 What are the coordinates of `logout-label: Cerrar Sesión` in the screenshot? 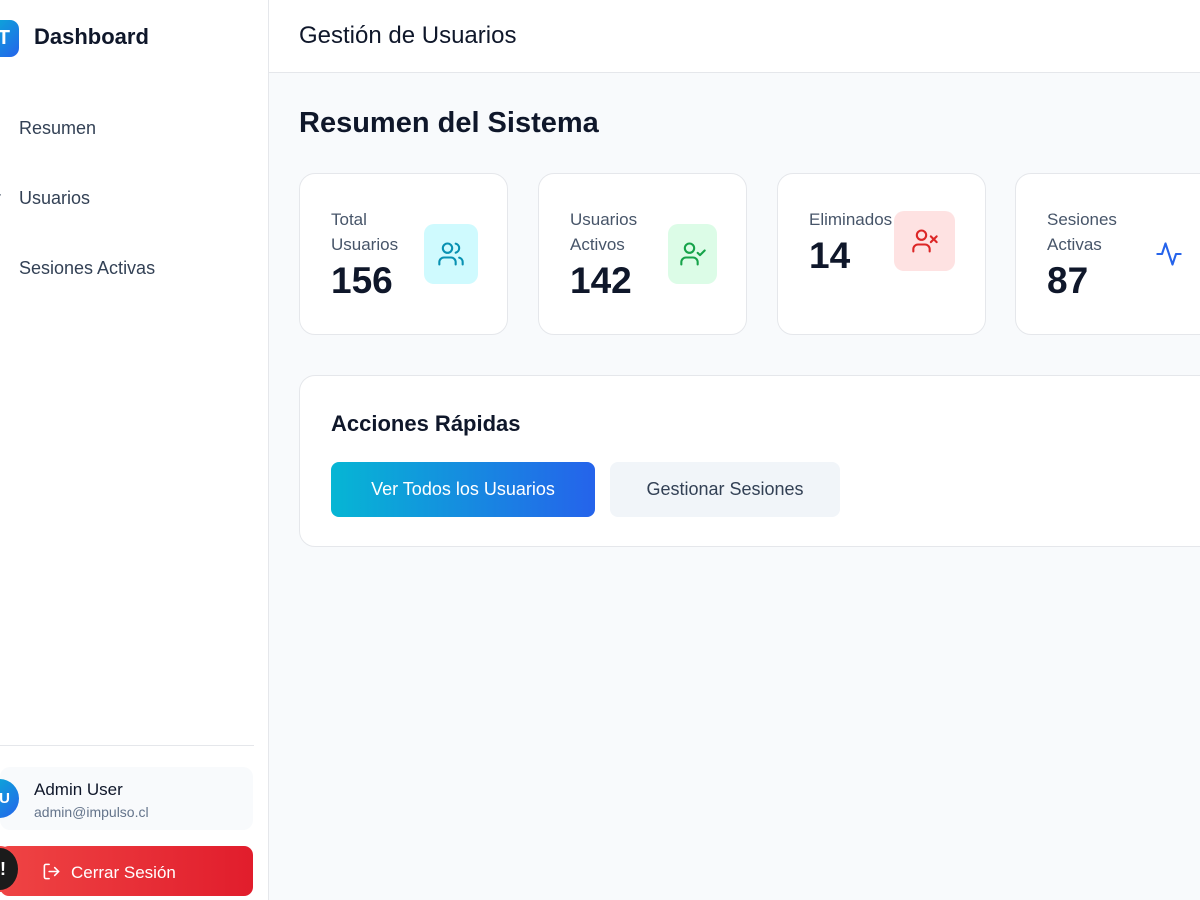 It's located at (123, 872).